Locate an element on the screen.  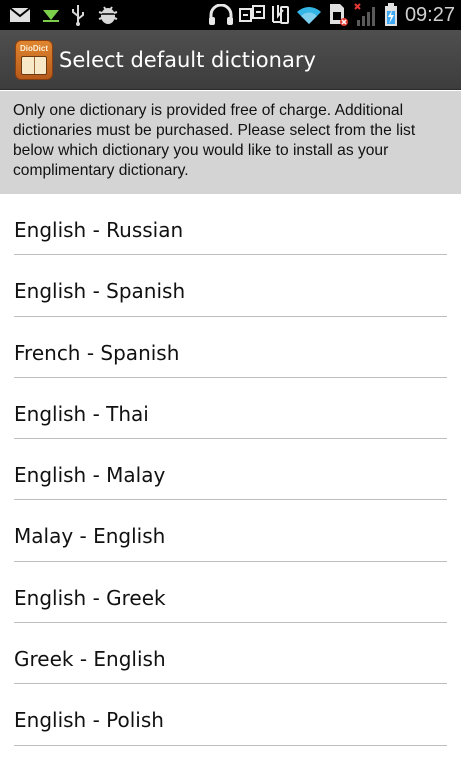
dictionary-list-item: English - Spanish is located at coordinates (230, 286).